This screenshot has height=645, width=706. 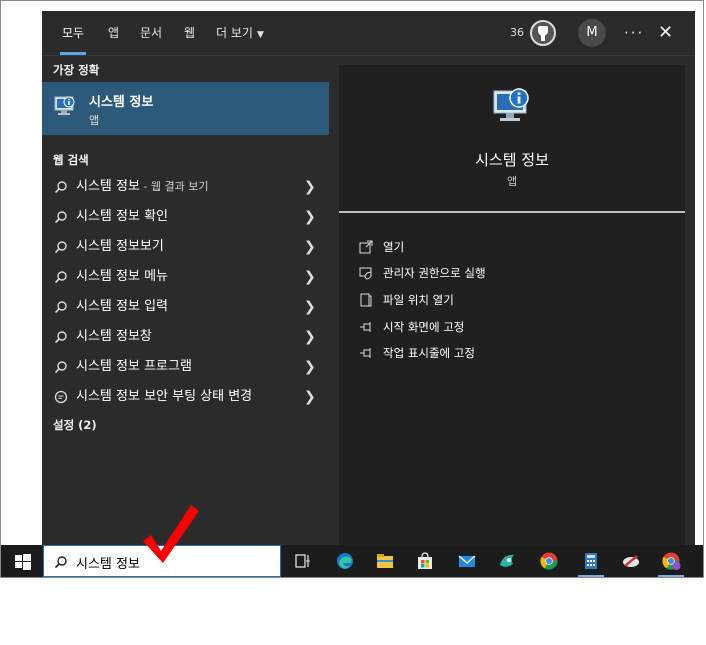 I want to click on tab-documents: 문서, so click(x=151, y=33).